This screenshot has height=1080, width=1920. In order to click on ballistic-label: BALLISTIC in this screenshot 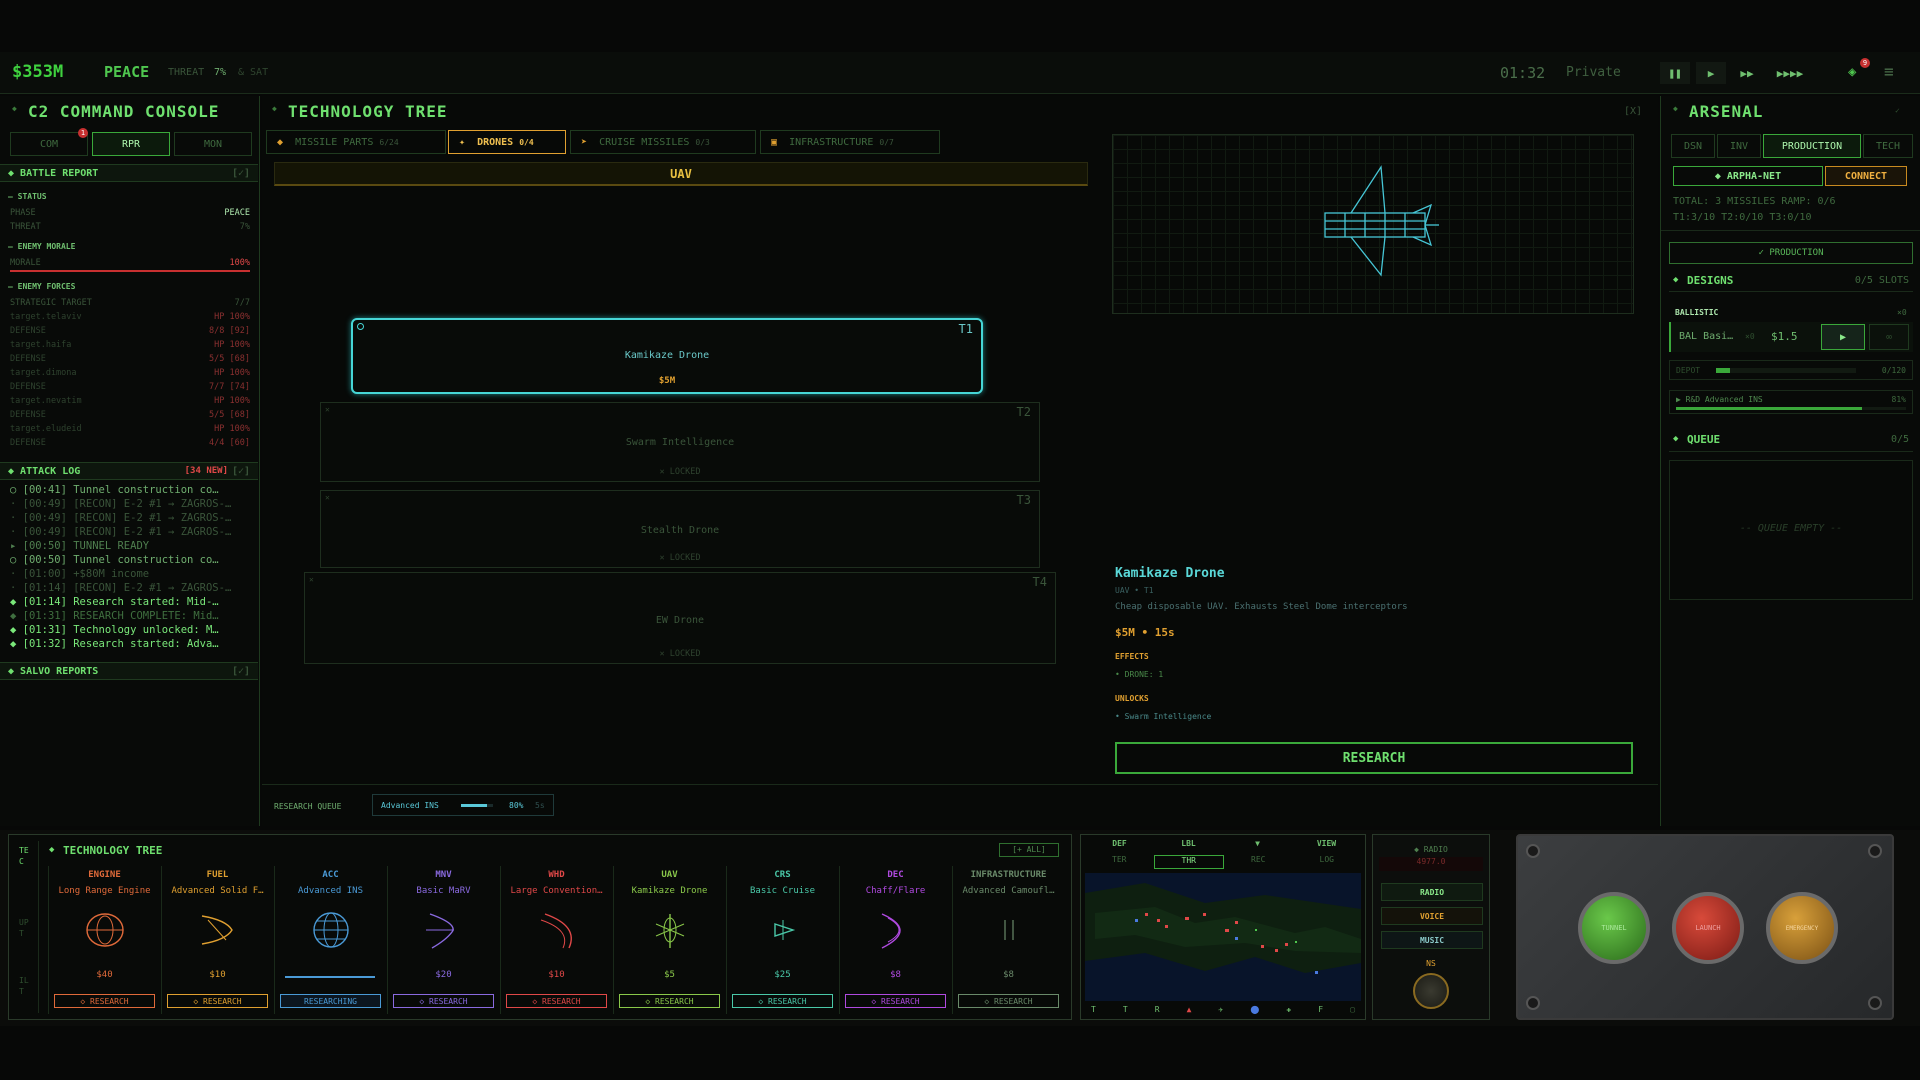, I will do `click(1697, 312)`.